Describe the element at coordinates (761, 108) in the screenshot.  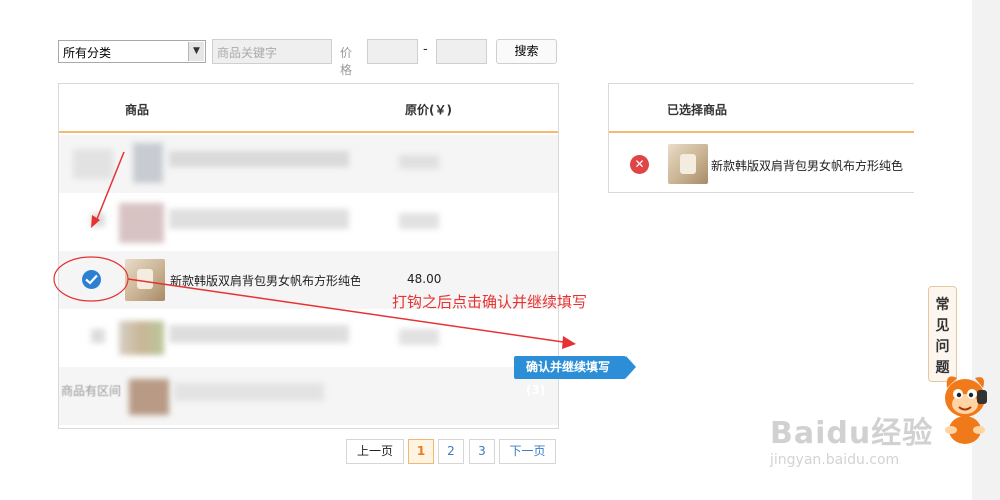
I see `selected-panel-header: 已选择商品` at that location.